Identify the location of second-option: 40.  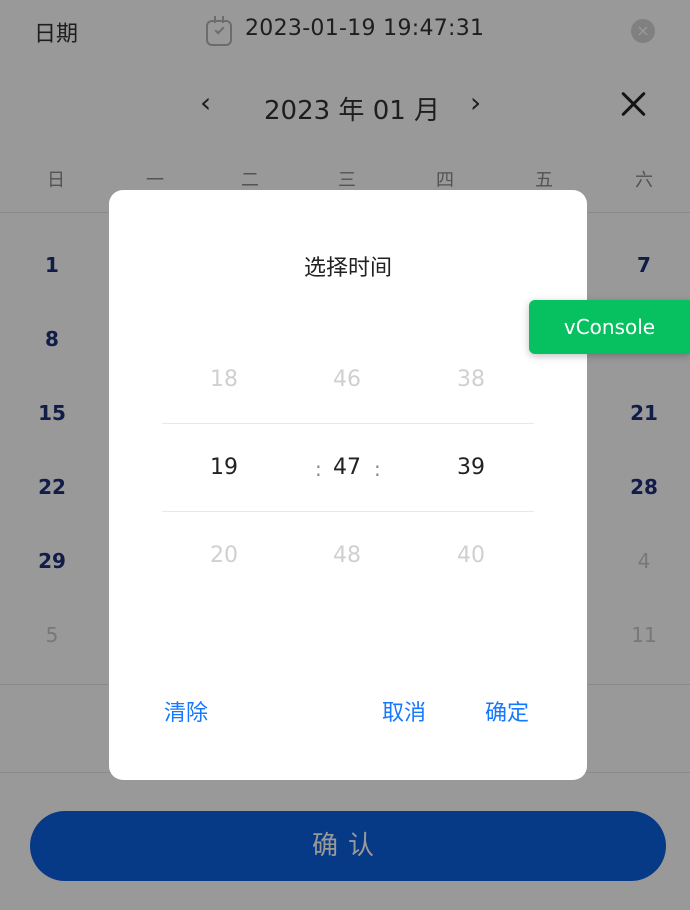
(471, 555).